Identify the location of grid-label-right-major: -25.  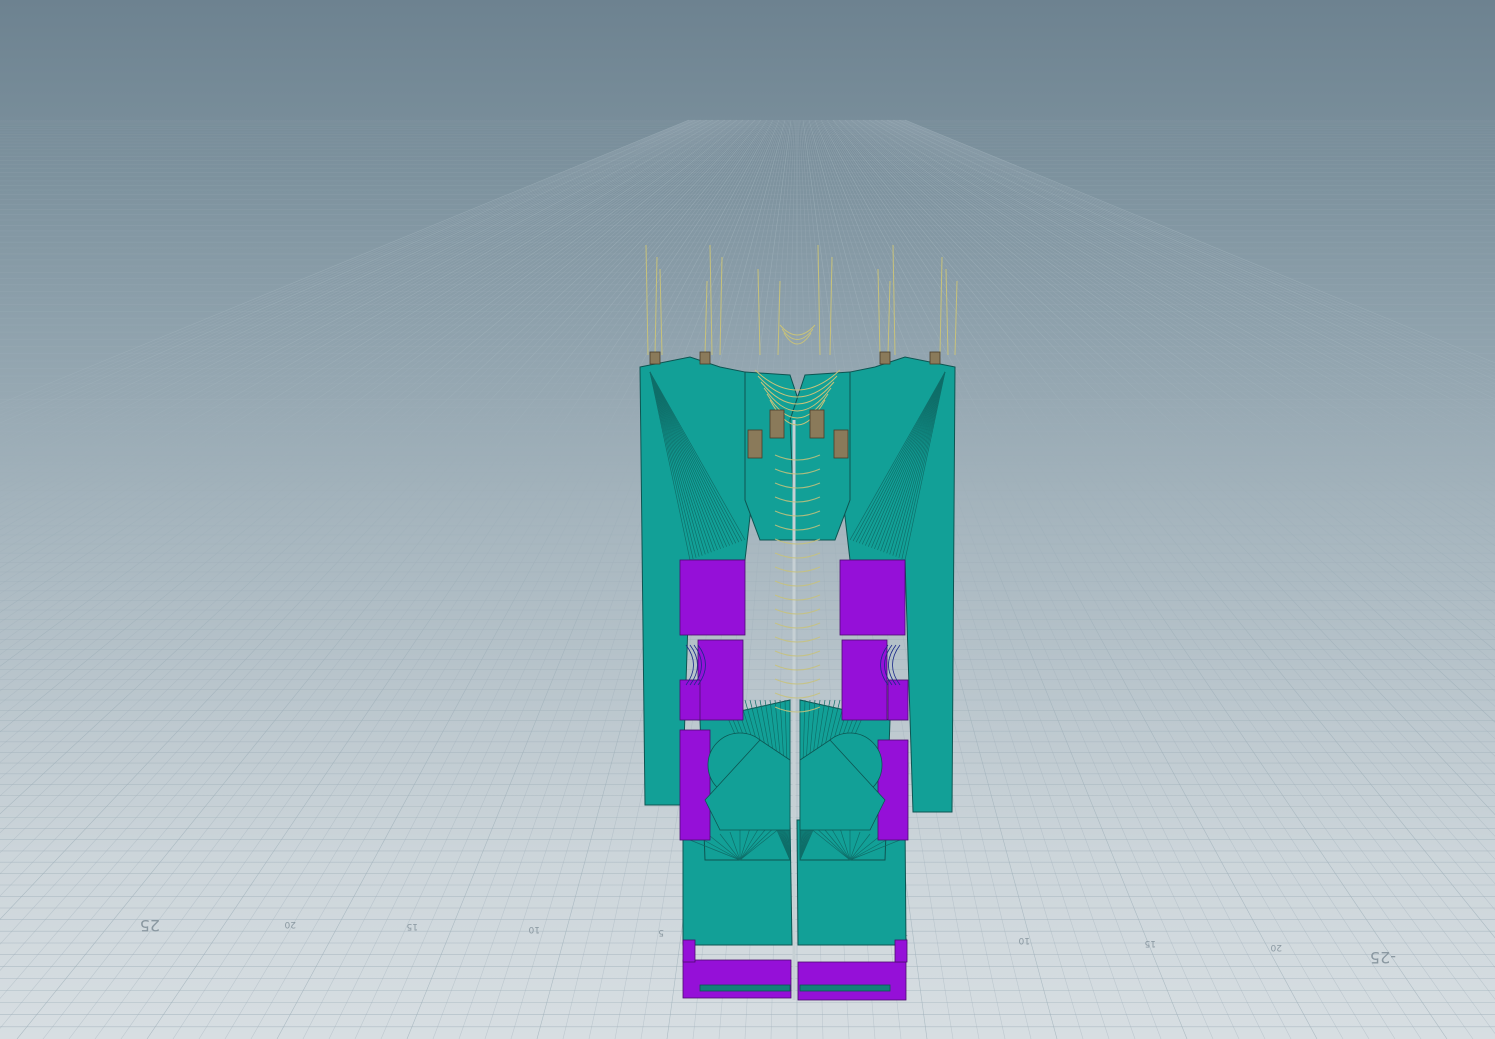
(1383, 957).